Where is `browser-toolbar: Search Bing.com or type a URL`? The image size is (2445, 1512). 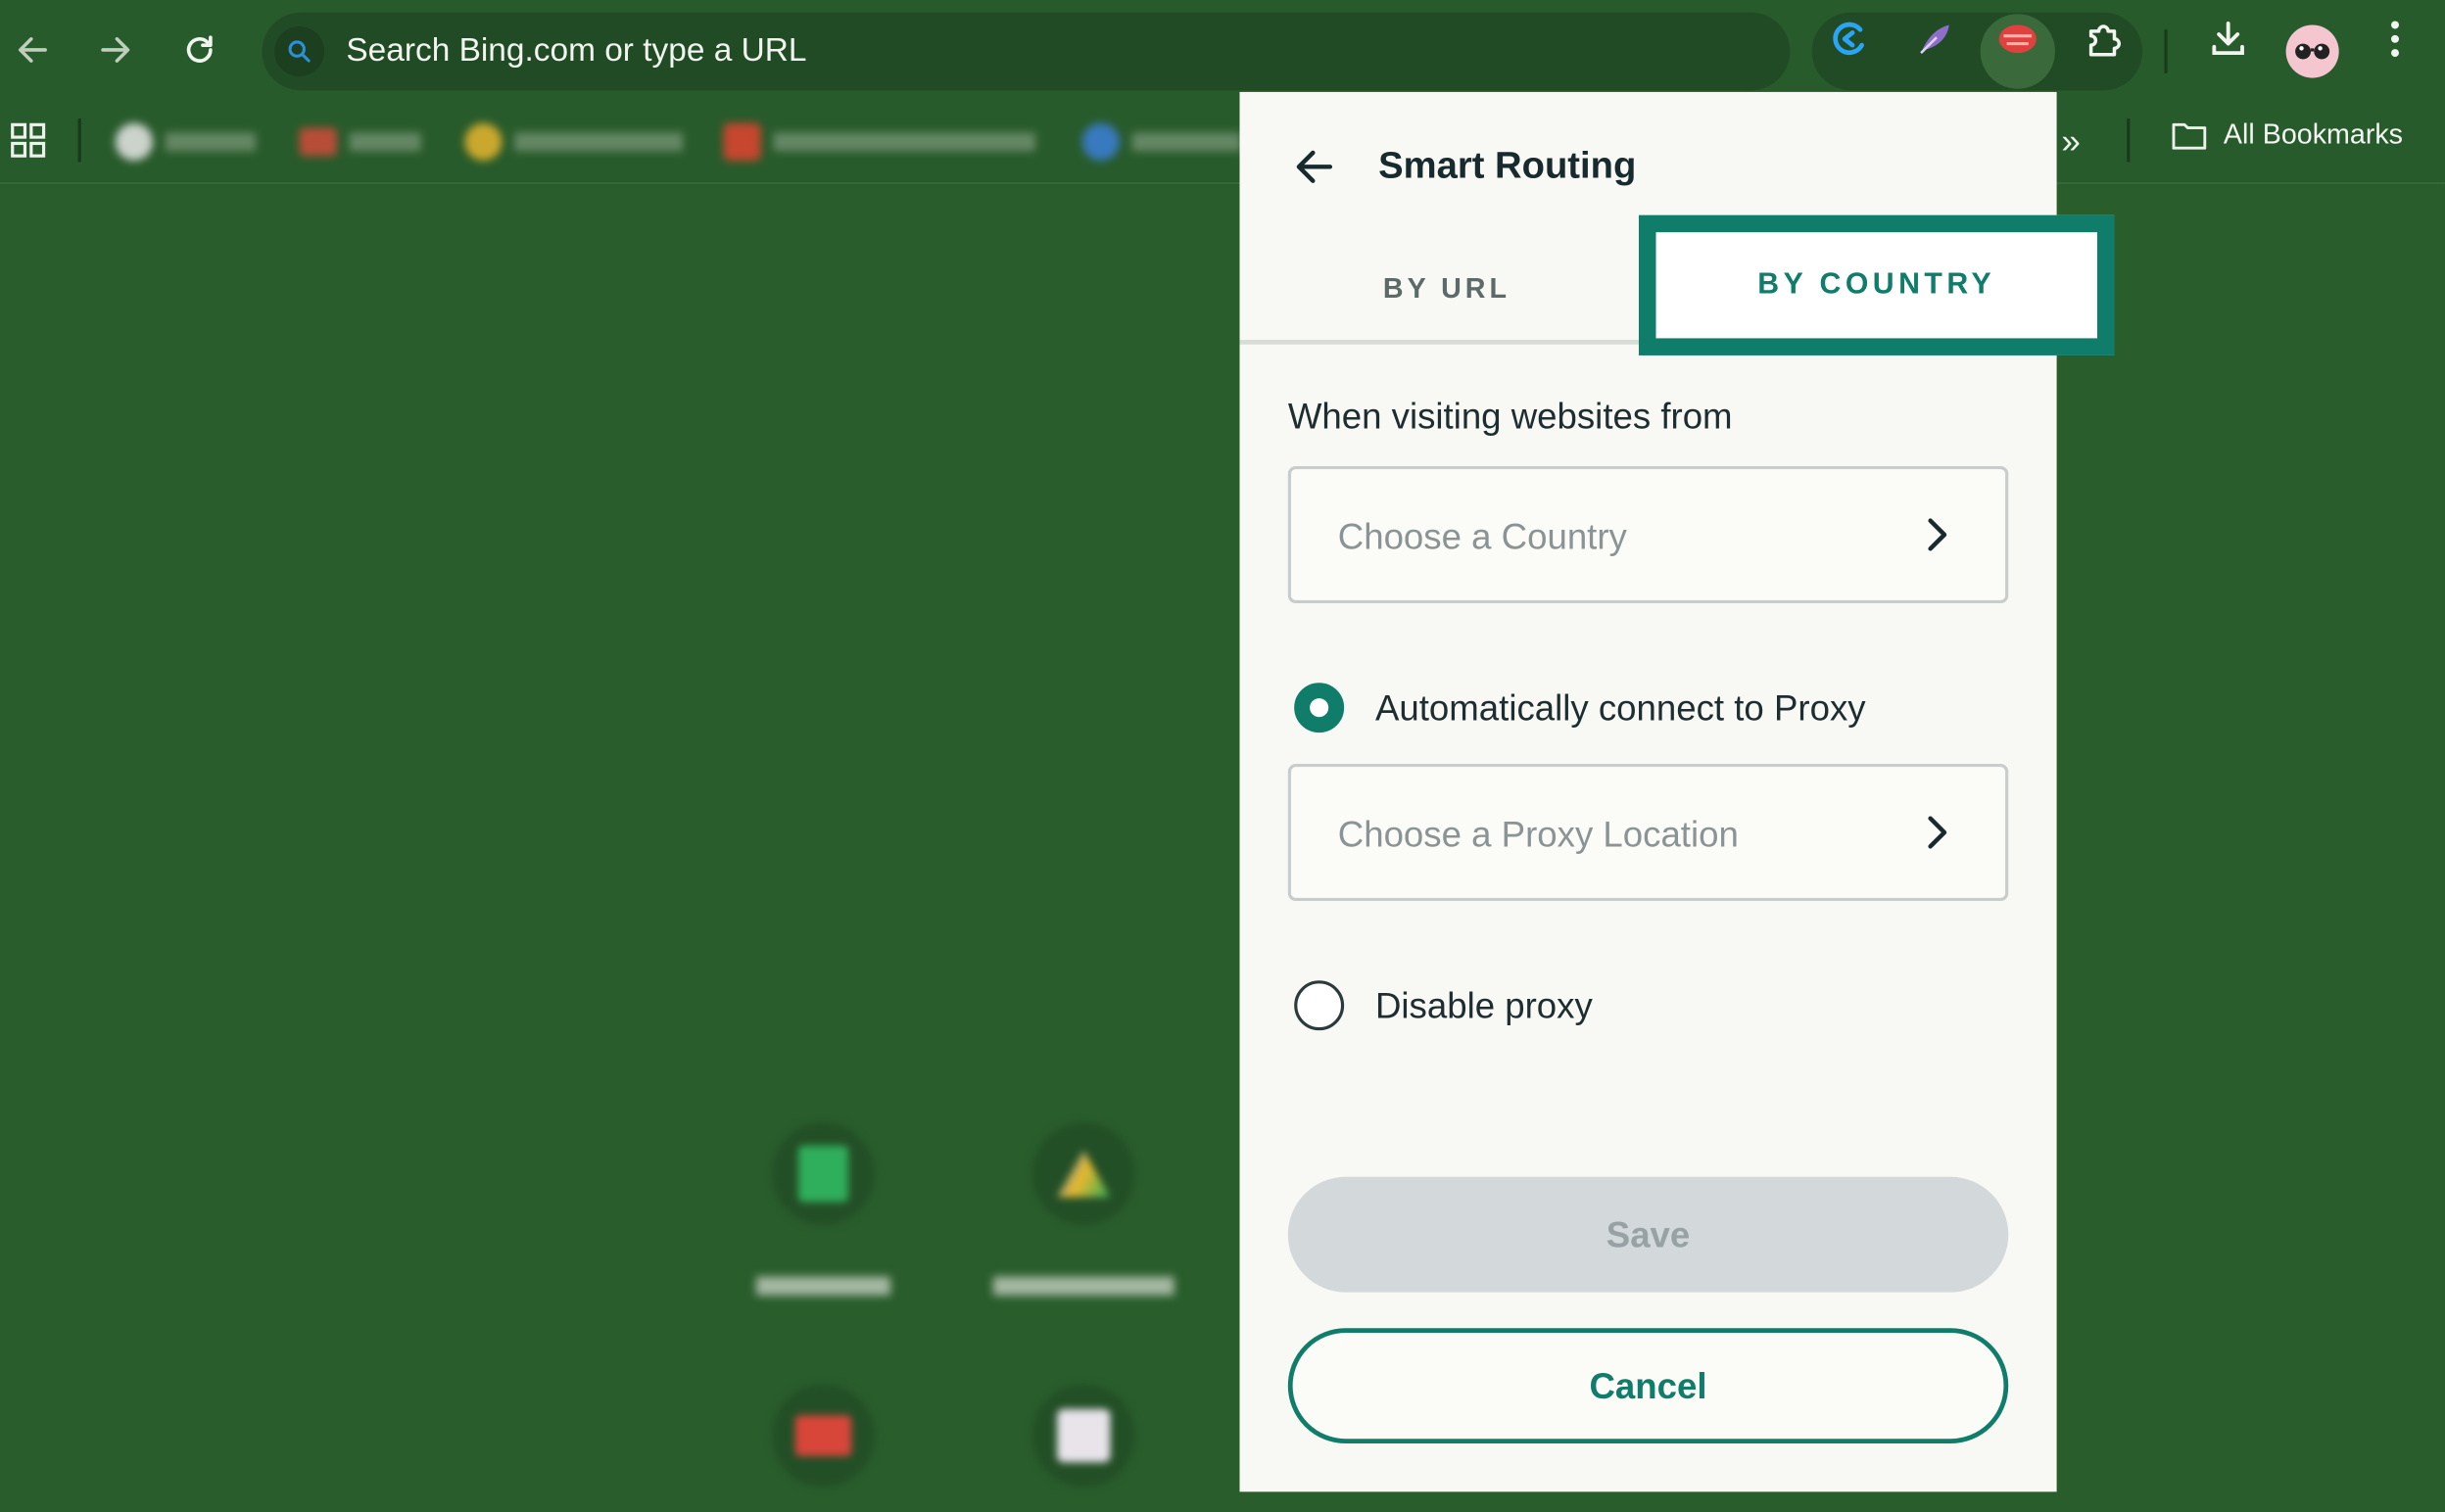
browser-toolbar: Search Bing.com or type a URL is located at coordinates (1223, 52).